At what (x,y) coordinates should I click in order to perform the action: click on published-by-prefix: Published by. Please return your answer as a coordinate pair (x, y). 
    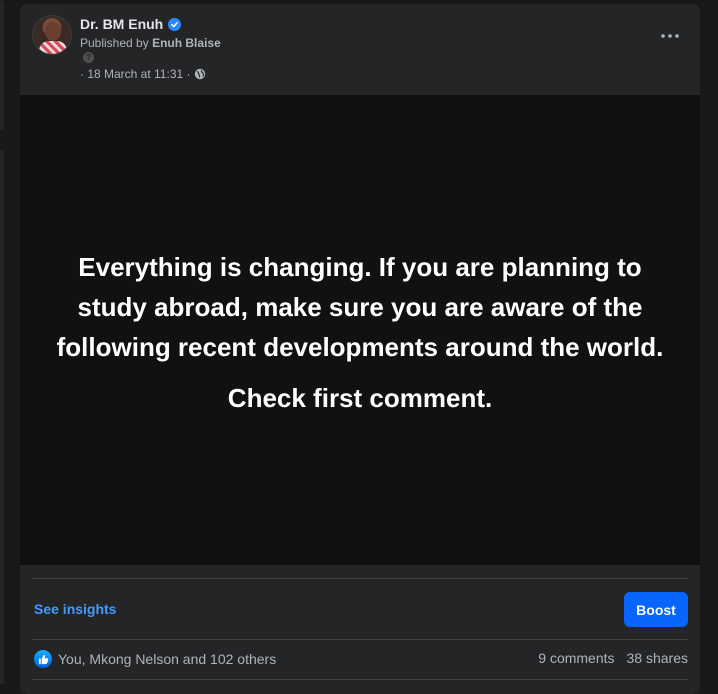
    Looking at the image, I should click on (114, 43).